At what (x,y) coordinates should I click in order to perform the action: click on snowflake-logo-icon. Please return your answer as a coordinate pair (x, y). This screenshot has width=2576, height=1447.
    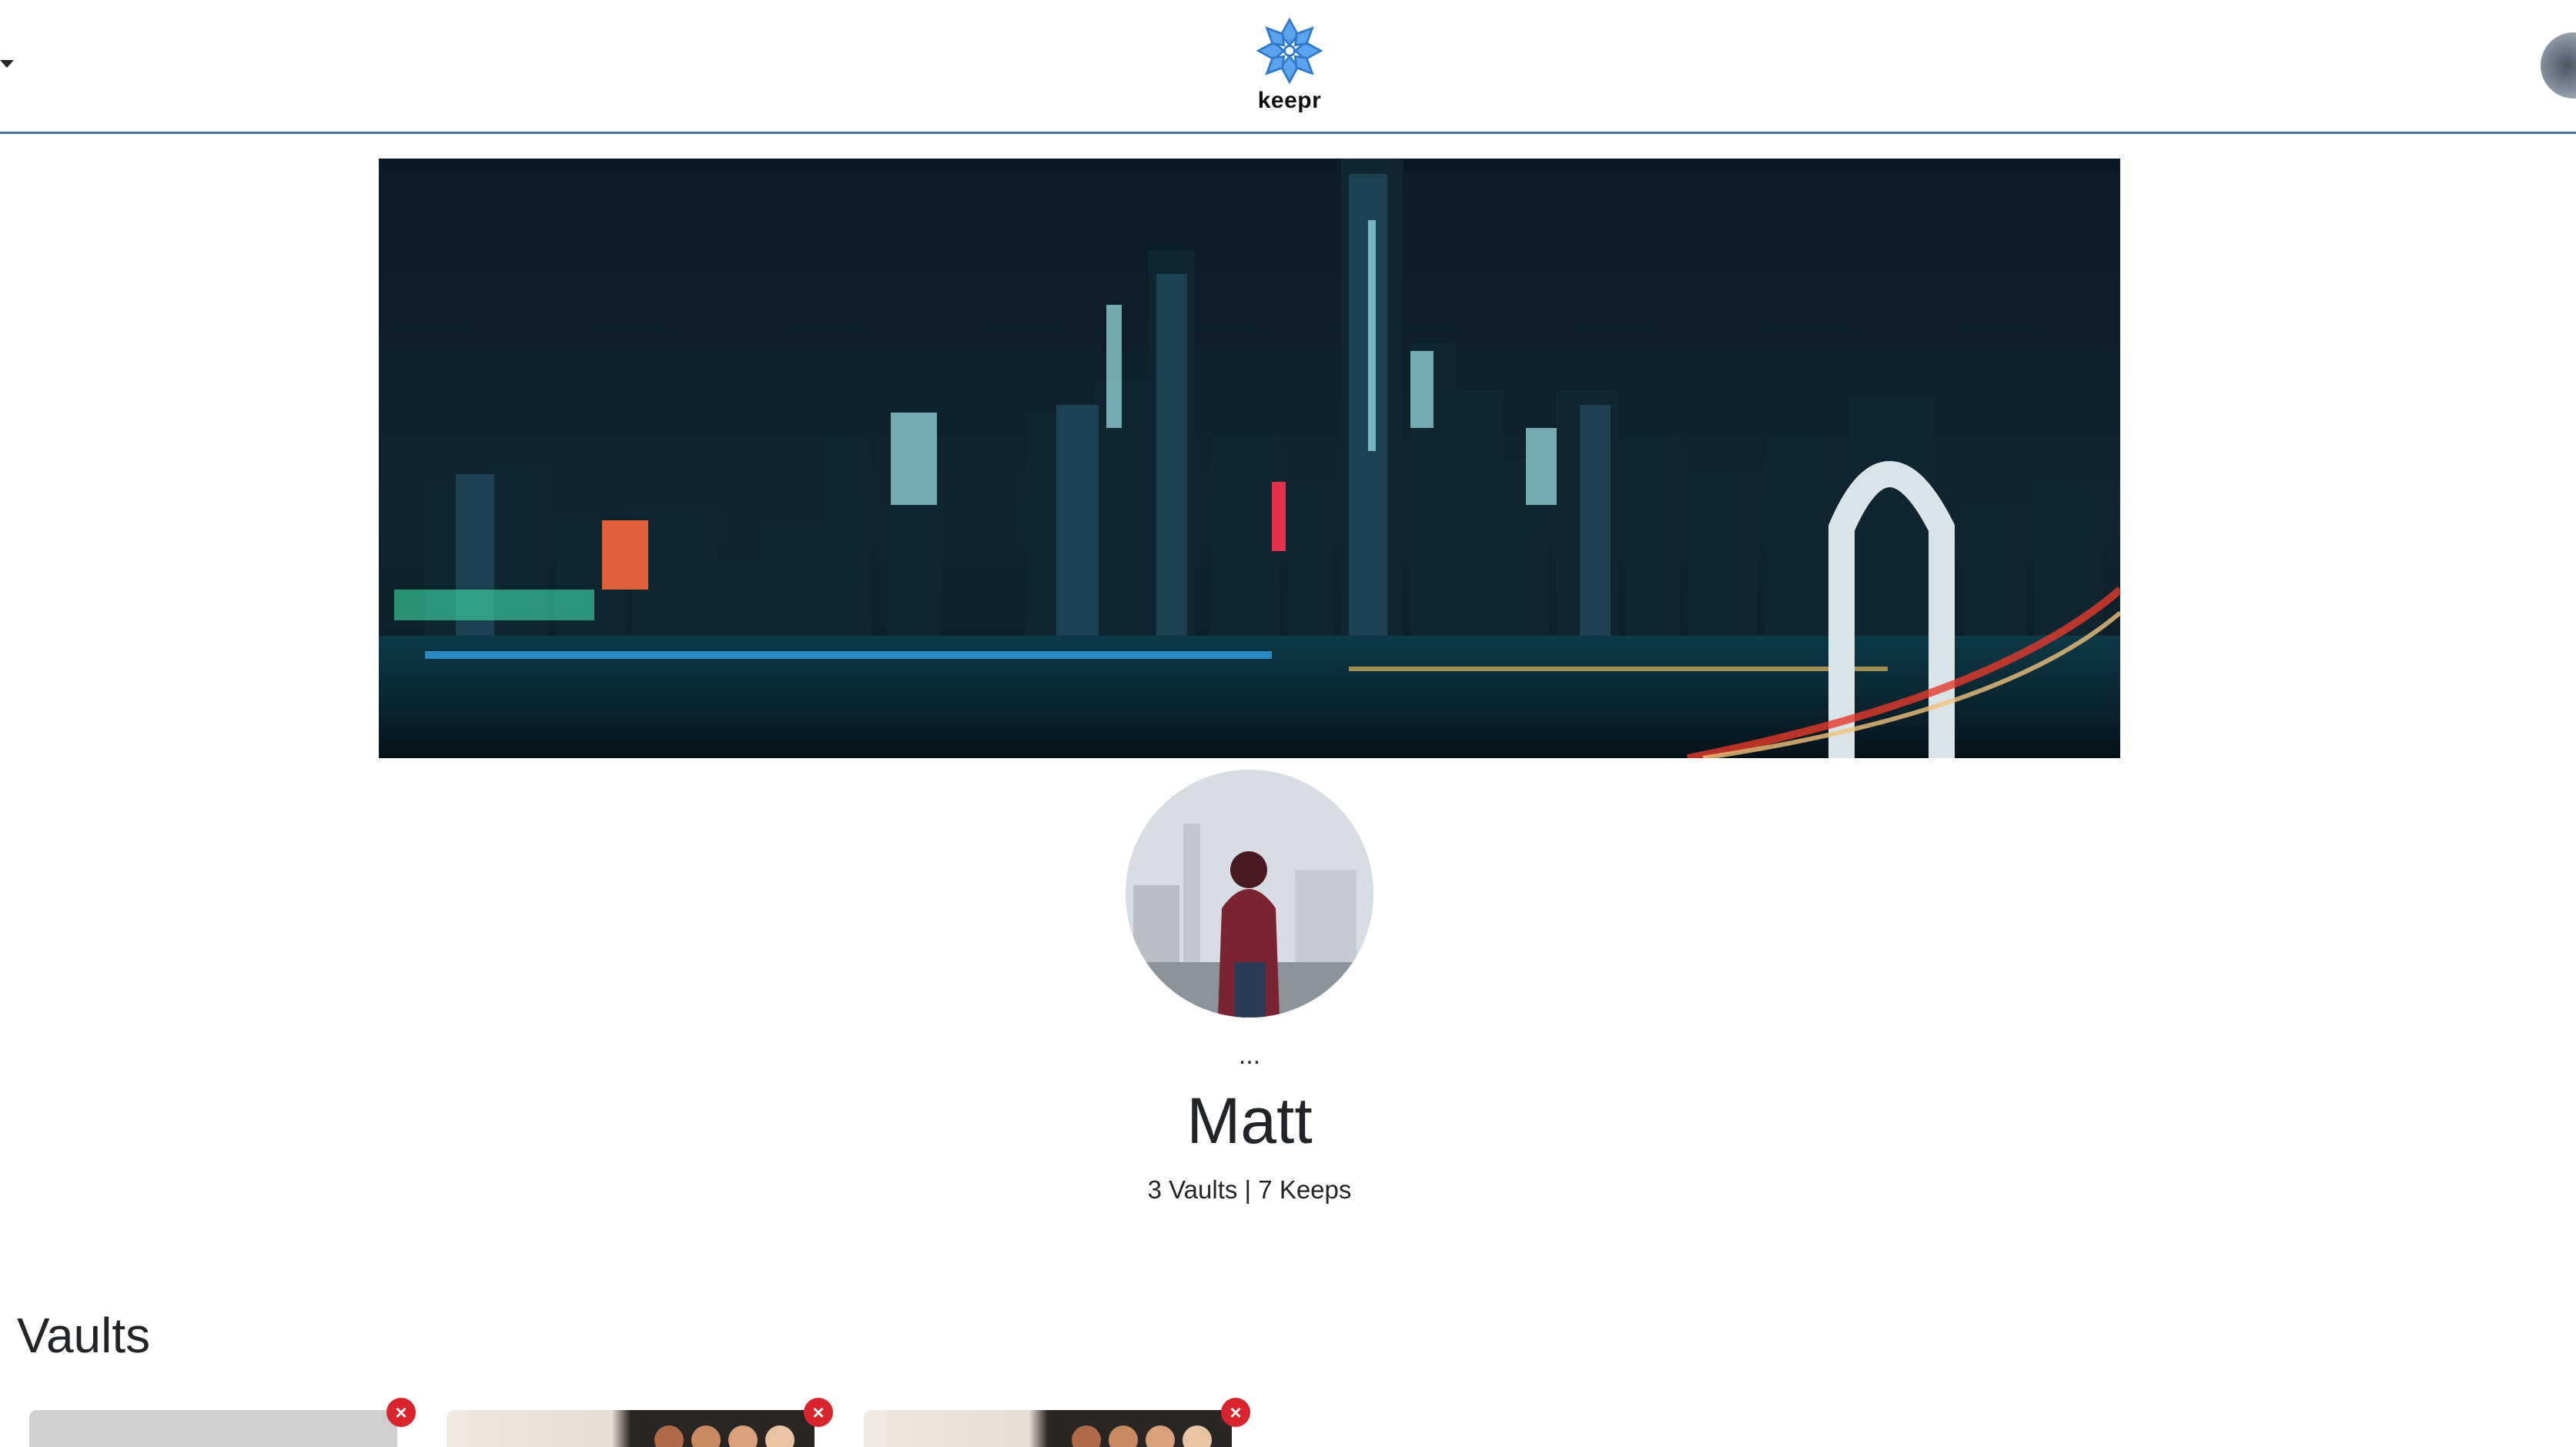
    Looking at the image, I should click on (1289, 51).